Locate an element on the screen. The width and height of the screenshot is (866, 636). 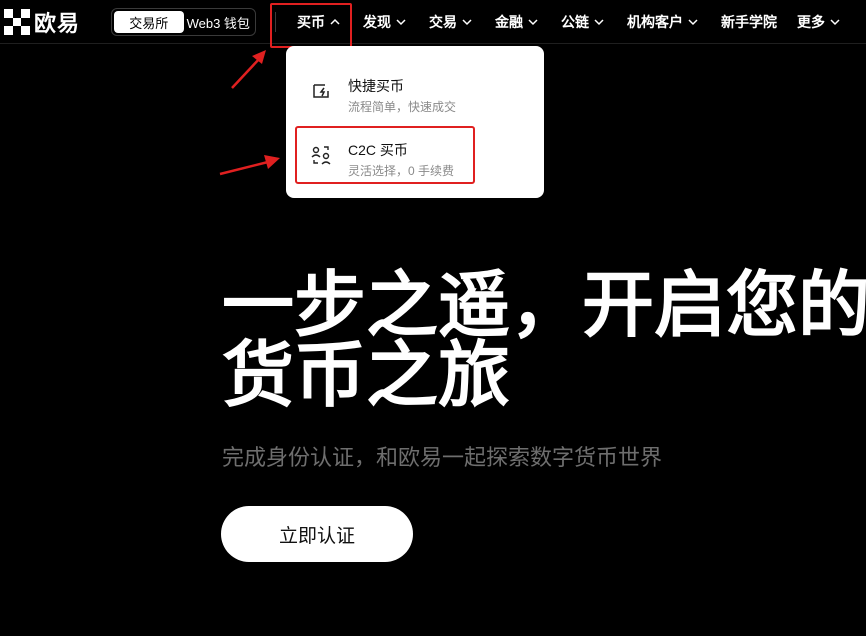
hero-title-line: 货币之旅 is located at coordinates (366, 375).